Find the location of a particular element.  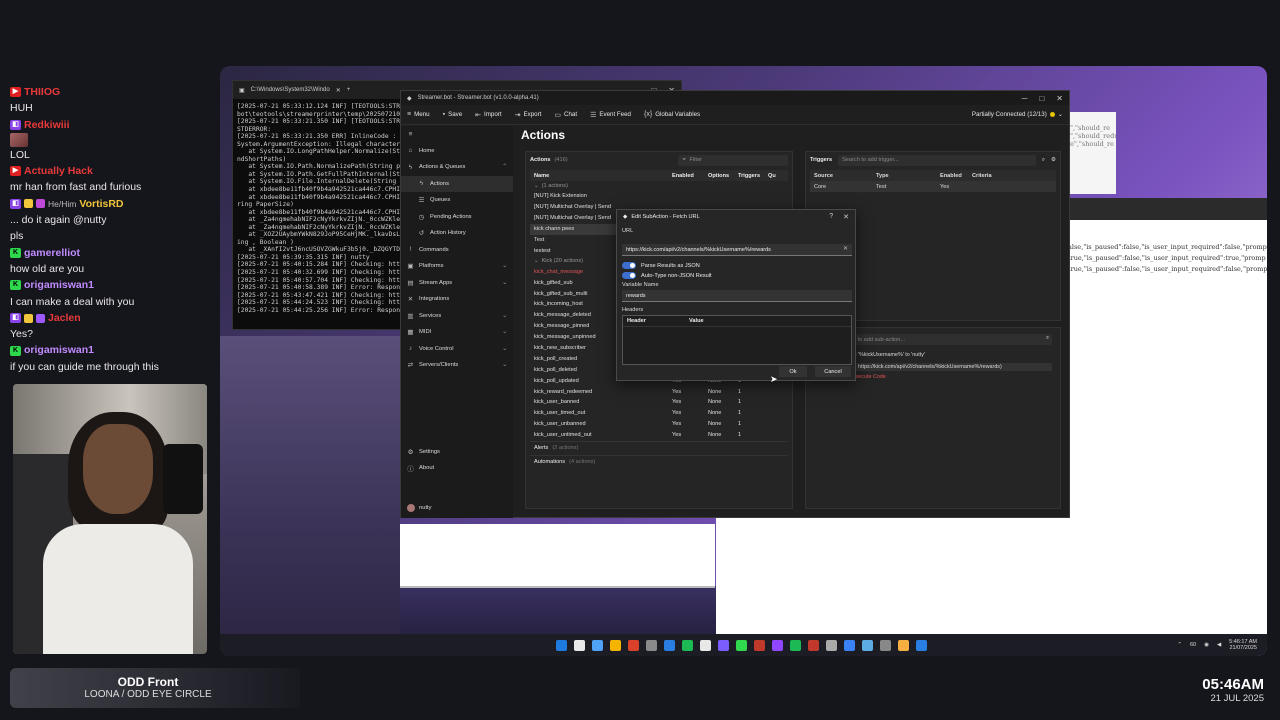

sidebar-item-history: ↺ Action History is located at coordinates (457, 233).